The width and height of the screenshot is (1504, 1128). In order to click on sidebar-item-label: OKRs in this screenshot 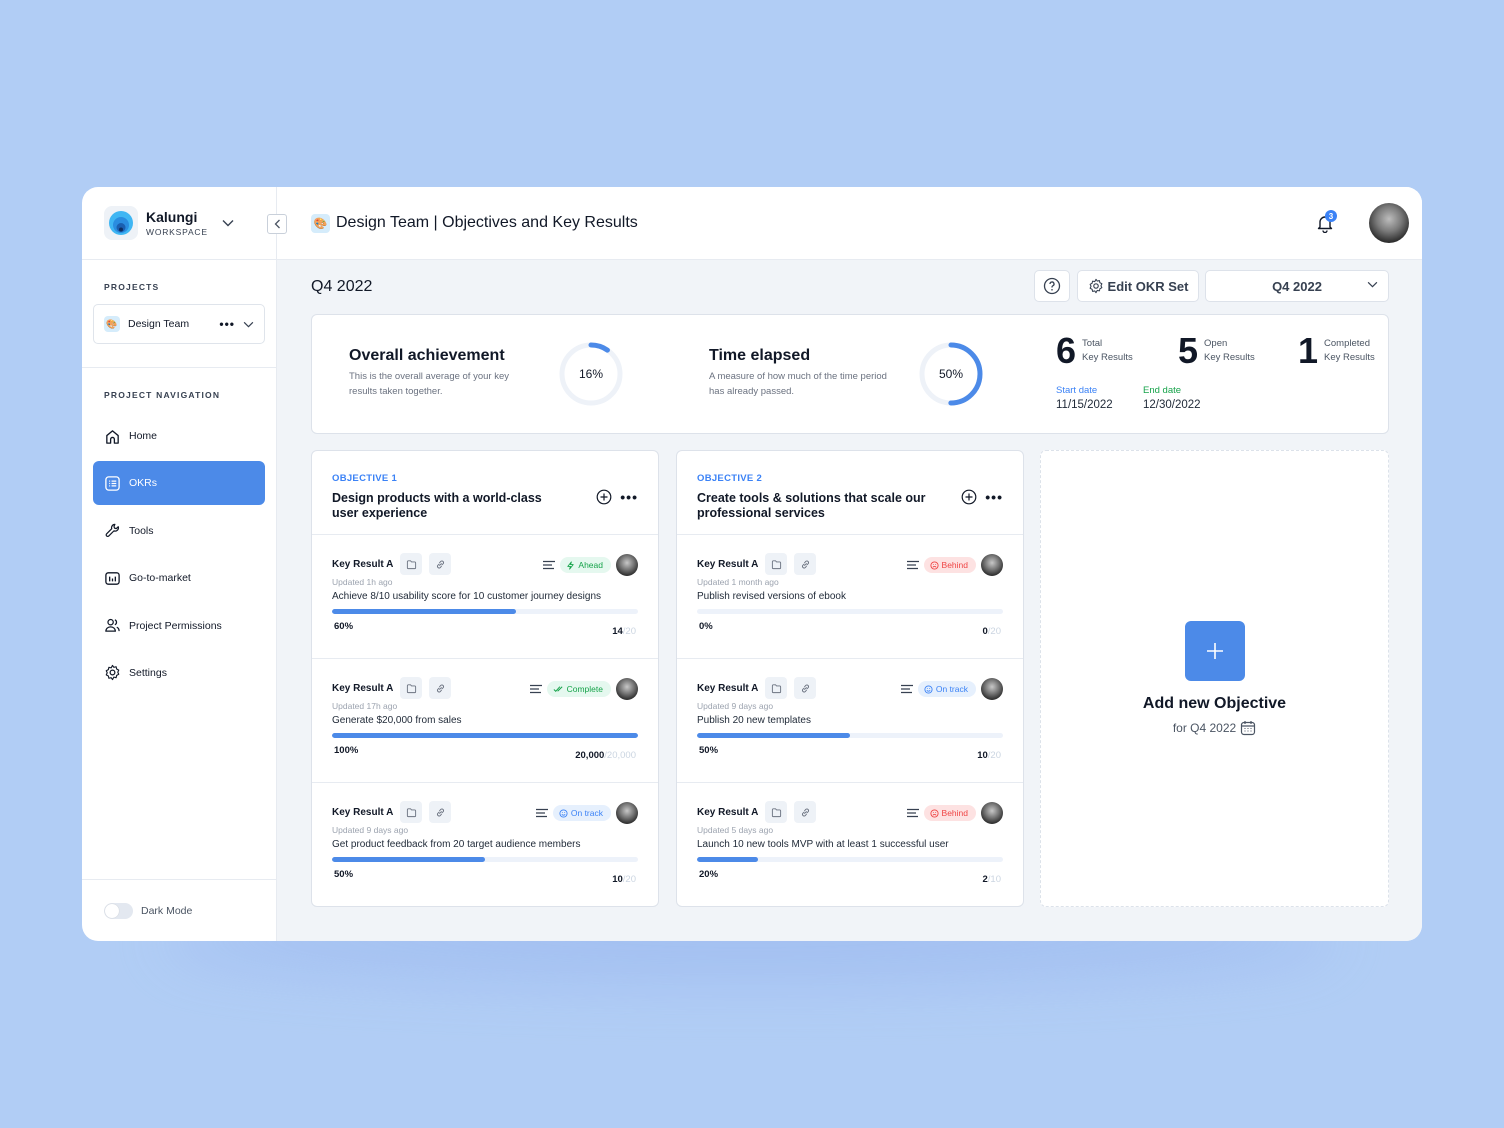, I will do `click(143, 483)`.